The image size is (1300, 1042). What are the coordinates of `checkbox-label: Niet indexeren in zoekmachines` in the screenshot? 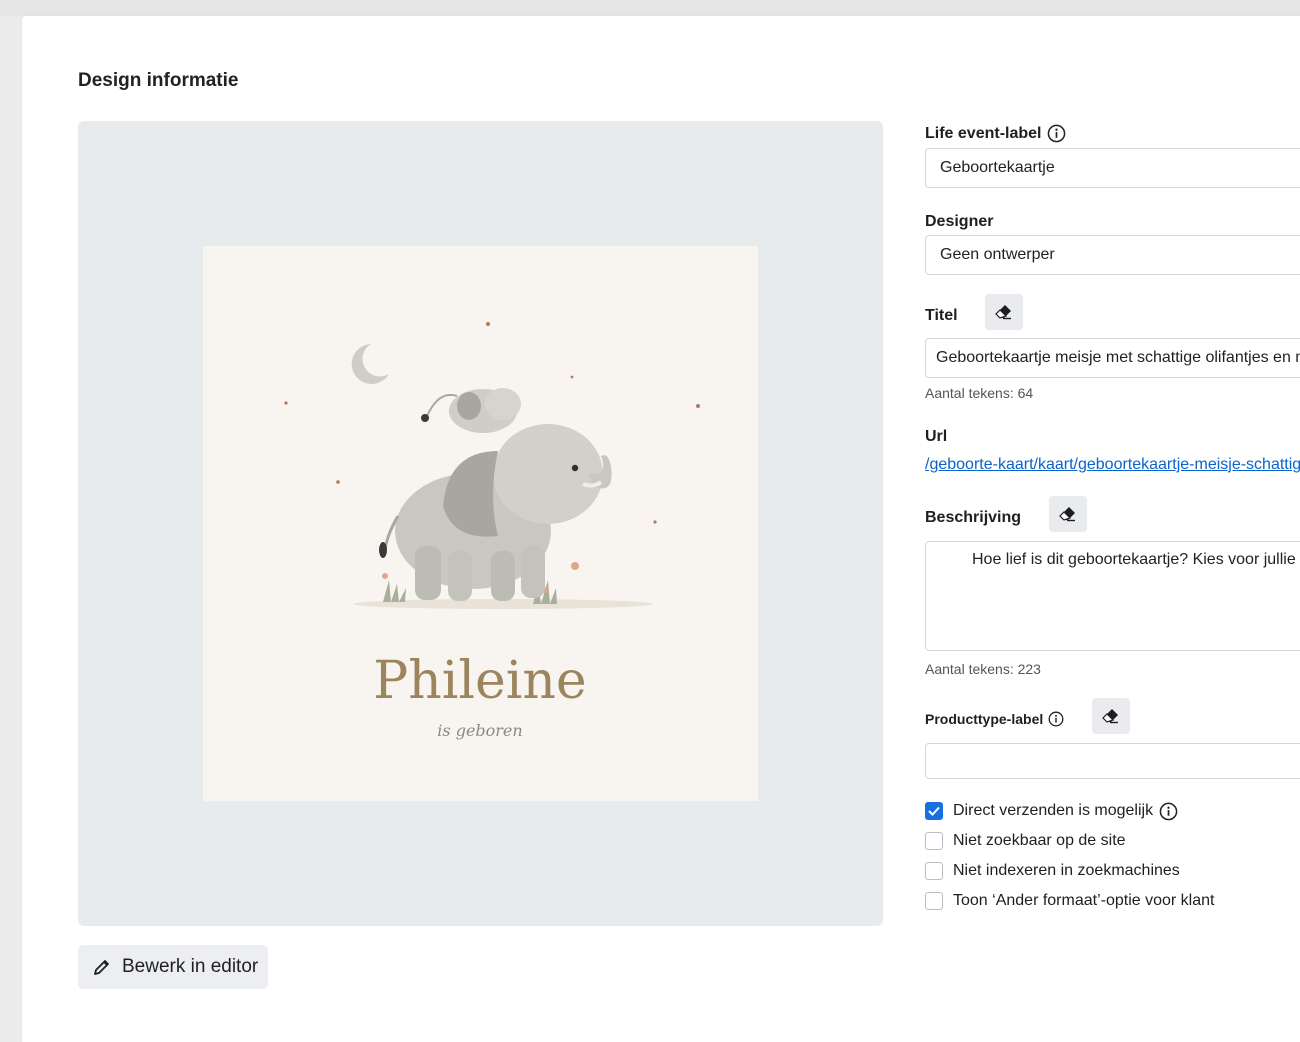 It's located at (1066, 870).